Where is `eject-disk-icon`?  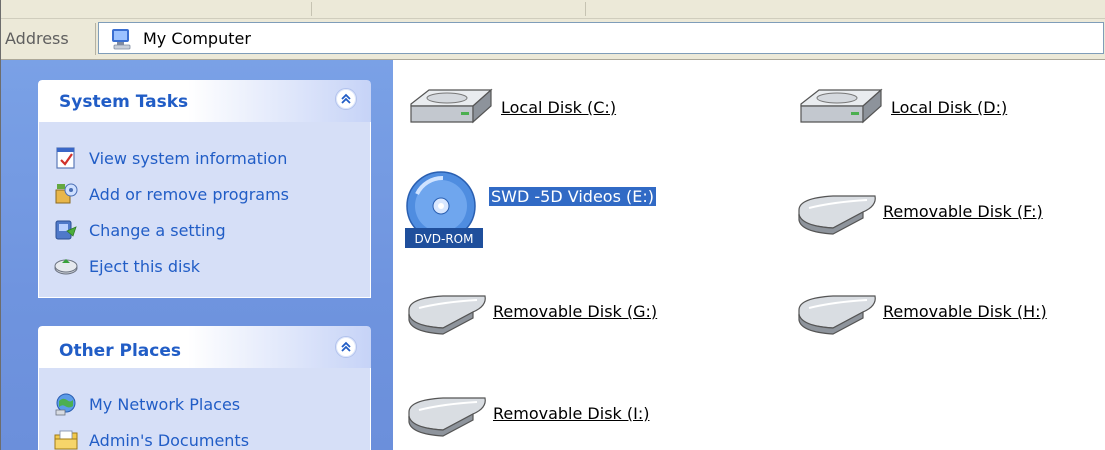
eject-disk-icon is located at coordinates (66, 266).